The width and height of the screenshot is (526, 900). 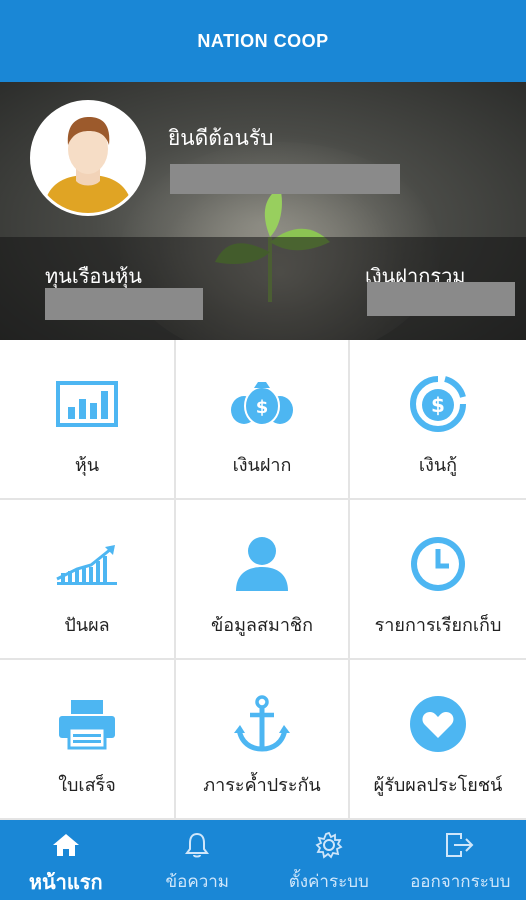 I want to click on menu-label: รายการเรียกเก็บ, so click(x=438, y=625).